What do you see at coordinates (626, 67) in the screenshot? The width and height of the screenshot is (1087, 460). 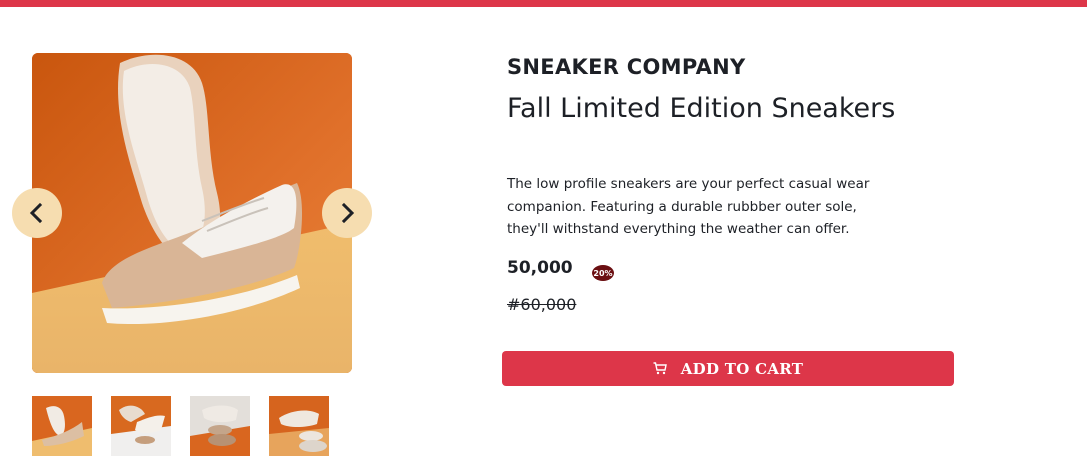 I see `brand-name: SNEAKER COMPANY` at bounding box center [626, 67].